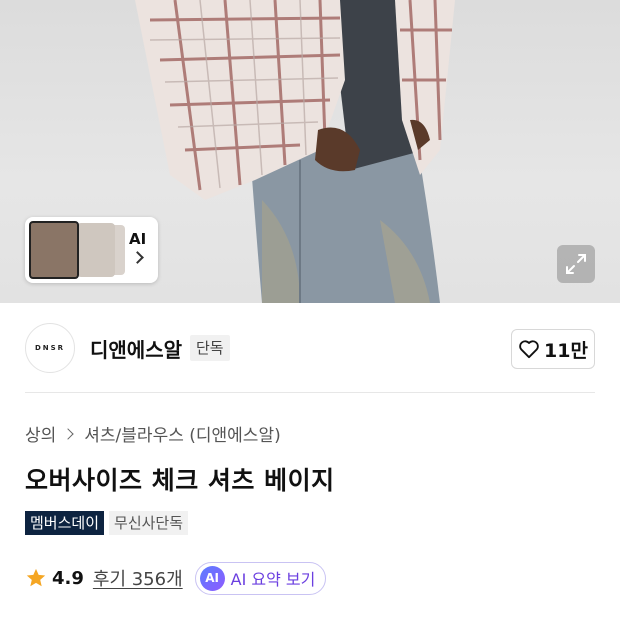 The height and width of the screenshot is (620, 620). What do you see at coordinates (273, 579) in the screenshot?
I see `ai-summary-label: AI 요약 보기` at bounding box center [273, 579].